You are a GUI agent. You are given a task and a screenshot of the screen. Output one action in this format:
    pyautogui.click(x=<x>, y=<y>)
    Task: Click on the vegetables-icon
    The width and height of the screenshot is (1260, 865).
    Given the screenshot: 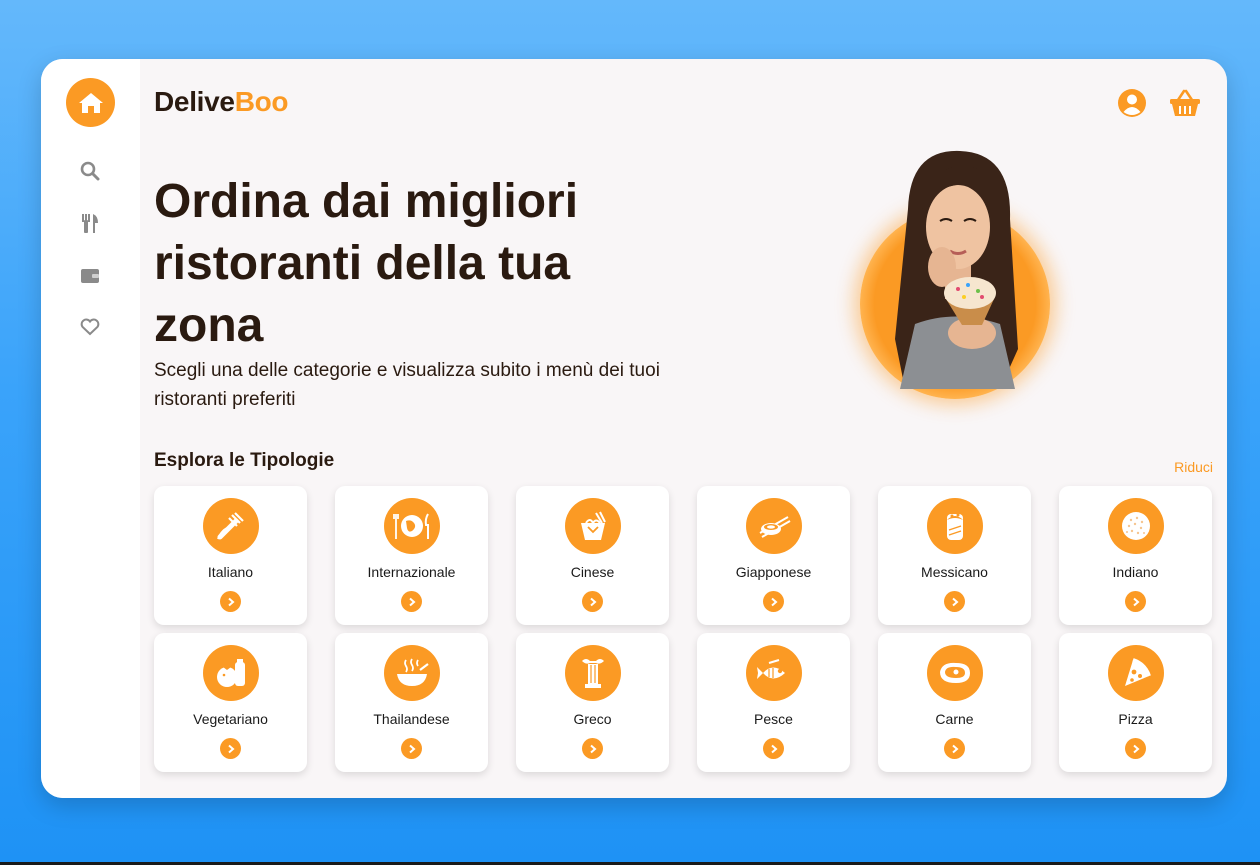 What is the action you would take?
    pyautogui.click(x=231, y=673)
    